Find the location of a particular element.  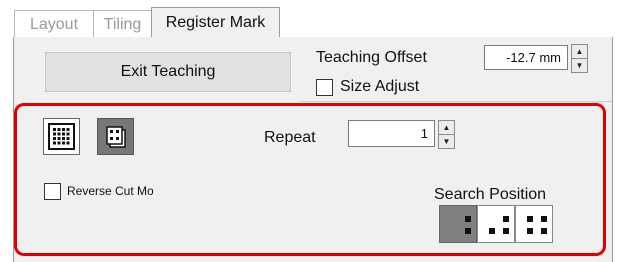

teaching-offset-down-button: ▼ is located at coordinates (579, 65).